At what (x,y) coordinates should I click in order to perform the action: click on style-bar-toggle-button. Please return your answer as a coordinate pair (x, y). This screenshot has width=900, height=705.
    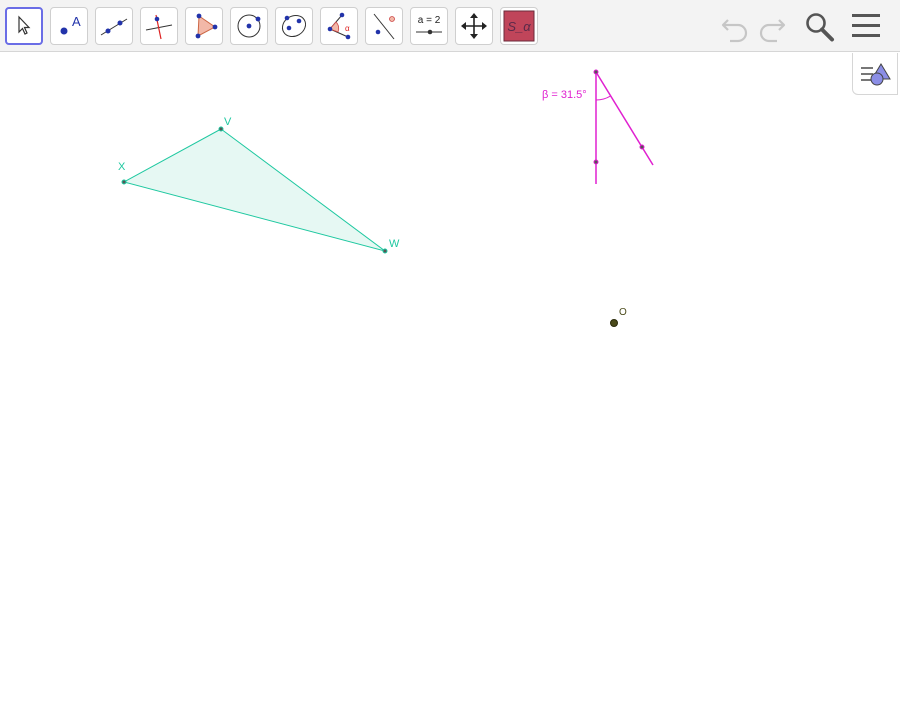
    Looking at the image, I should click on (875, 74).